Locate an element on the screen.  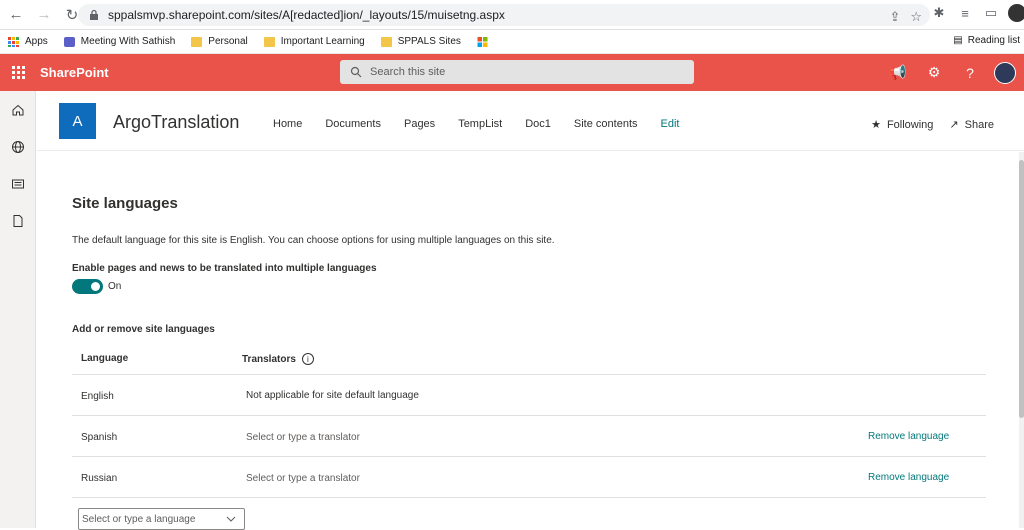
browser-profile-avatar is located at coordinates (1016, 13).